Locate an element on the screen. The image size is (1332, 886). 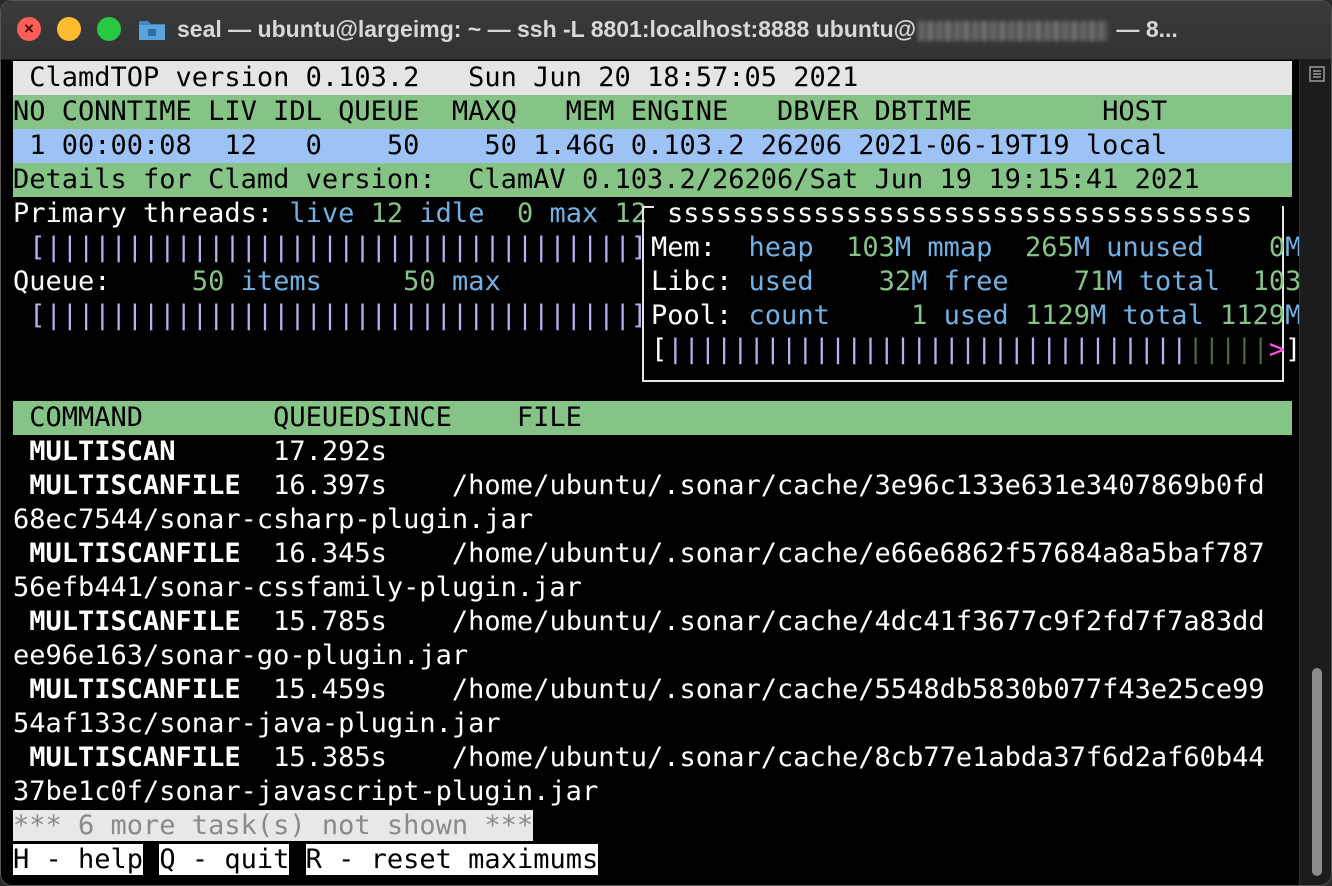
task-since: 17.292s is located at coordinates (281, 451).